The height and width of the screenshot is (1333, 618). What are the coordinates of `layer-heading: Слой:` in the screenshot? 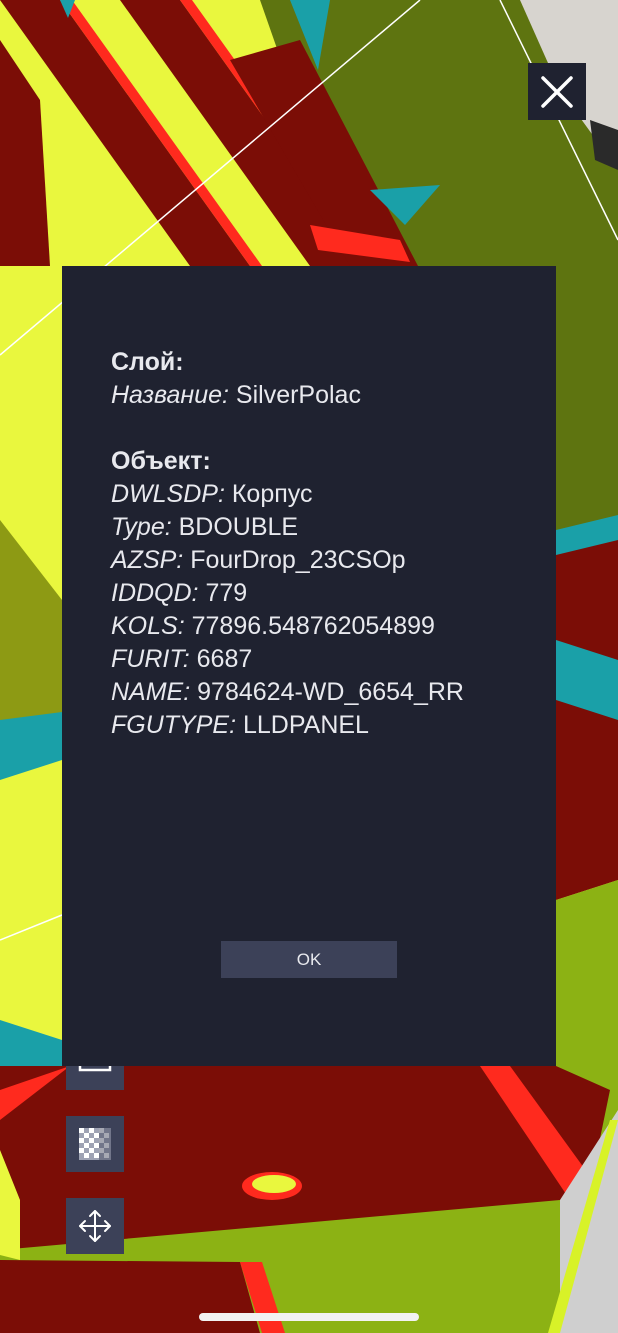 It's located at (147, 362).